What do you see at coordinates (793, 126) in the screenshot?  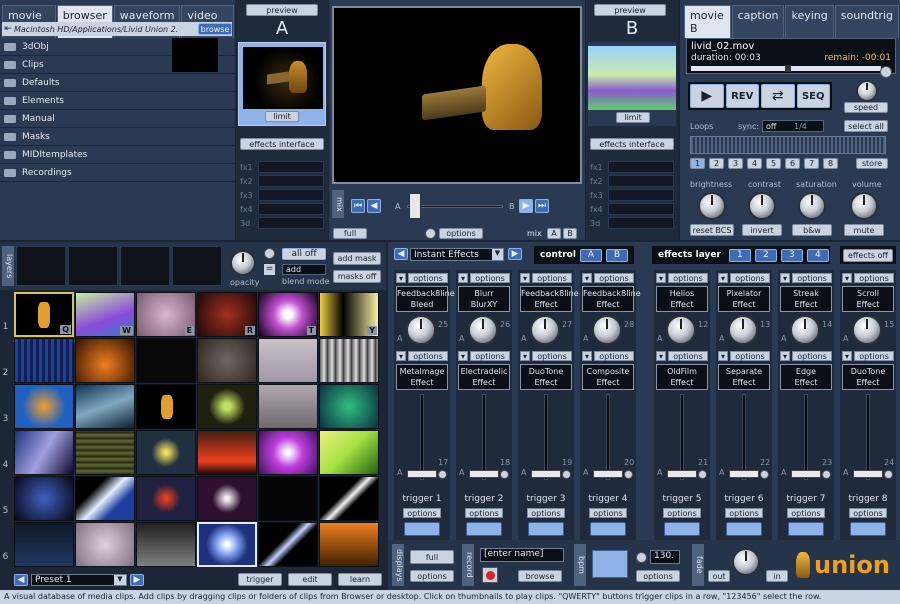 I see `sync-select: off 1/4` at bounding box center [793, 126].